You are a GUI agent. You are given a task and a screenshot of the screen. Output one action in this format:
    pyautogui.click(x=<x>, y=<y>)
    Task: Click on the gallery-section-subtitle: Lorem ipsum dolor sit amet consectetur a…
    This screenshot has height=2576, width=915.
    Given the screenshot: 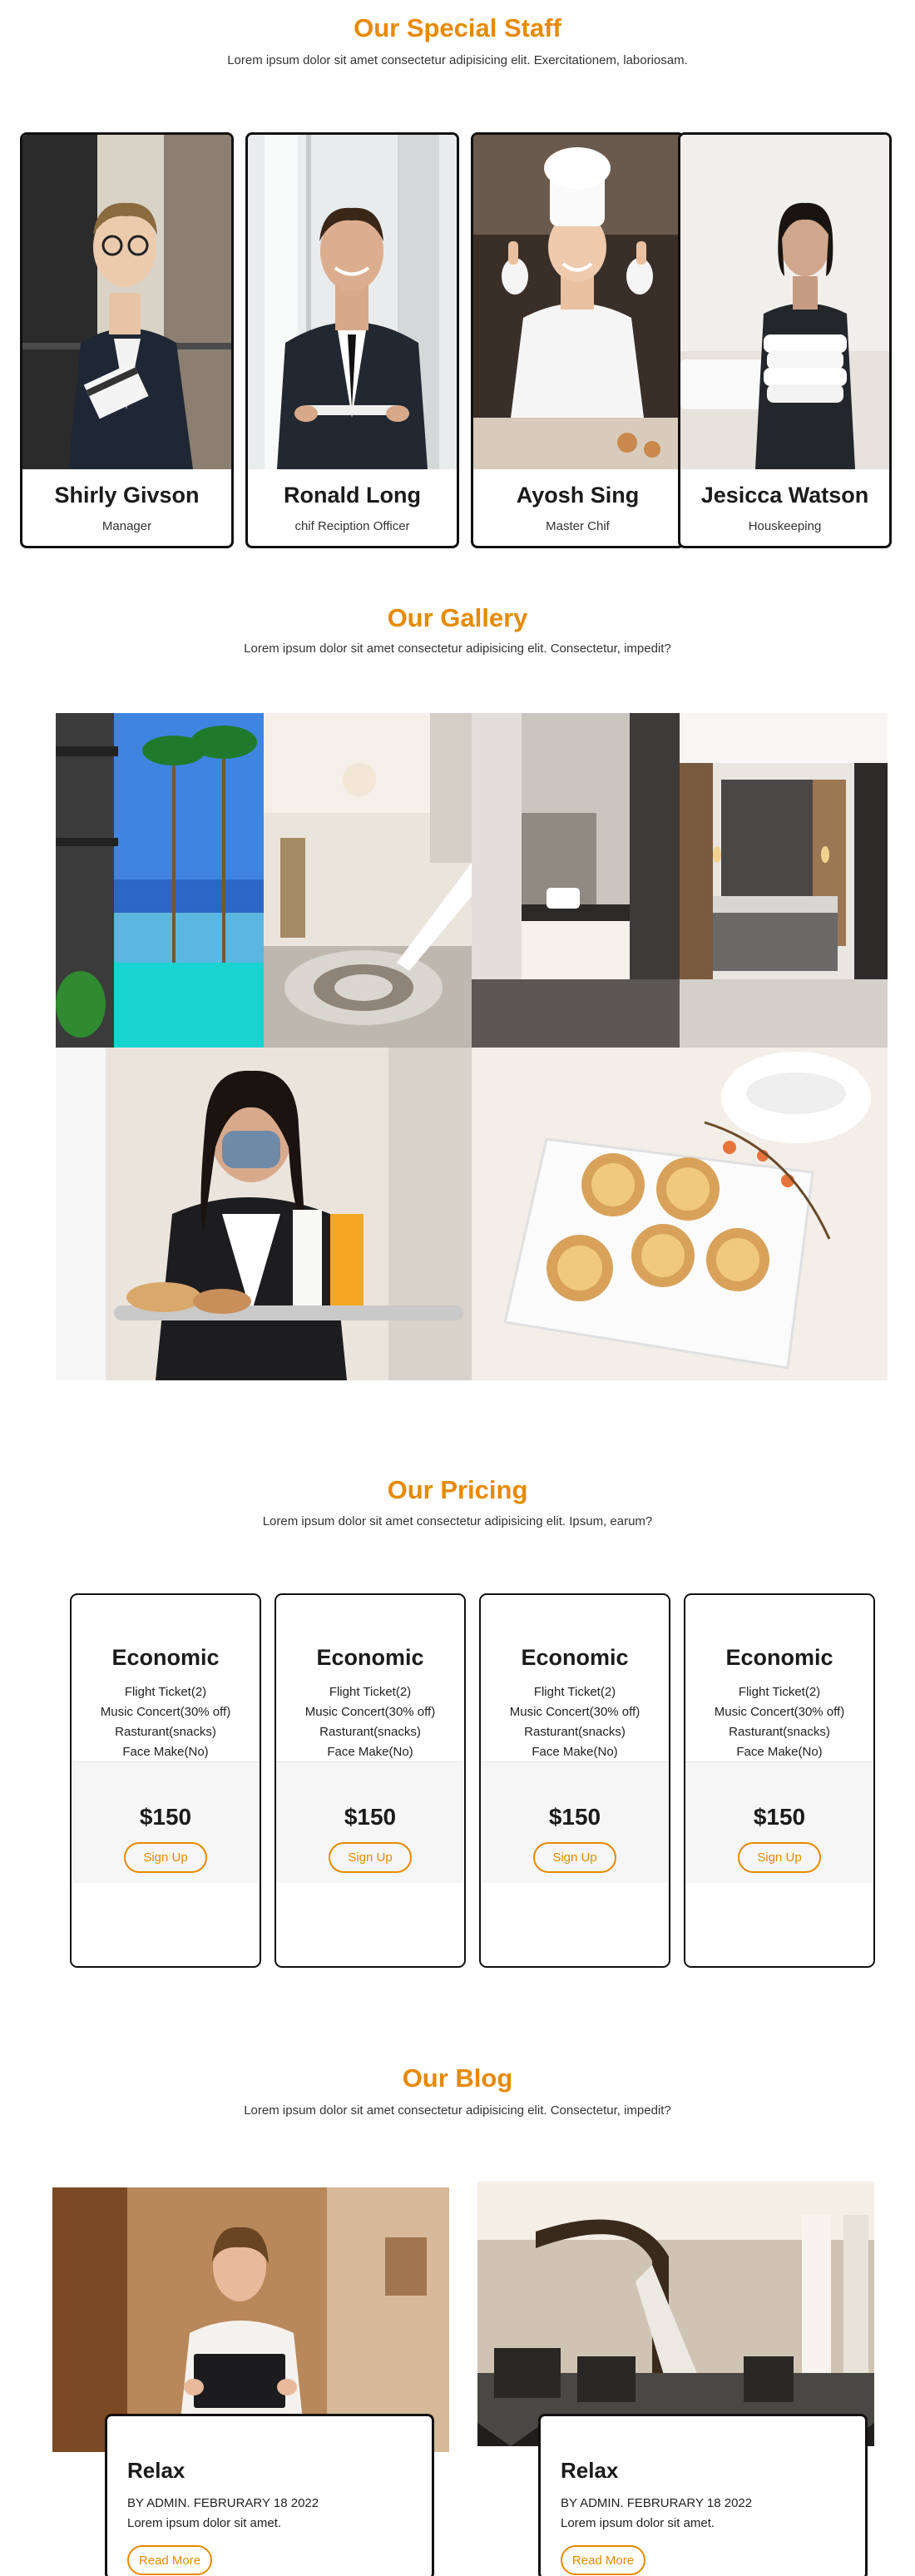 What is the action you would take?
    pyautogui.click(x=457, y=649)
    